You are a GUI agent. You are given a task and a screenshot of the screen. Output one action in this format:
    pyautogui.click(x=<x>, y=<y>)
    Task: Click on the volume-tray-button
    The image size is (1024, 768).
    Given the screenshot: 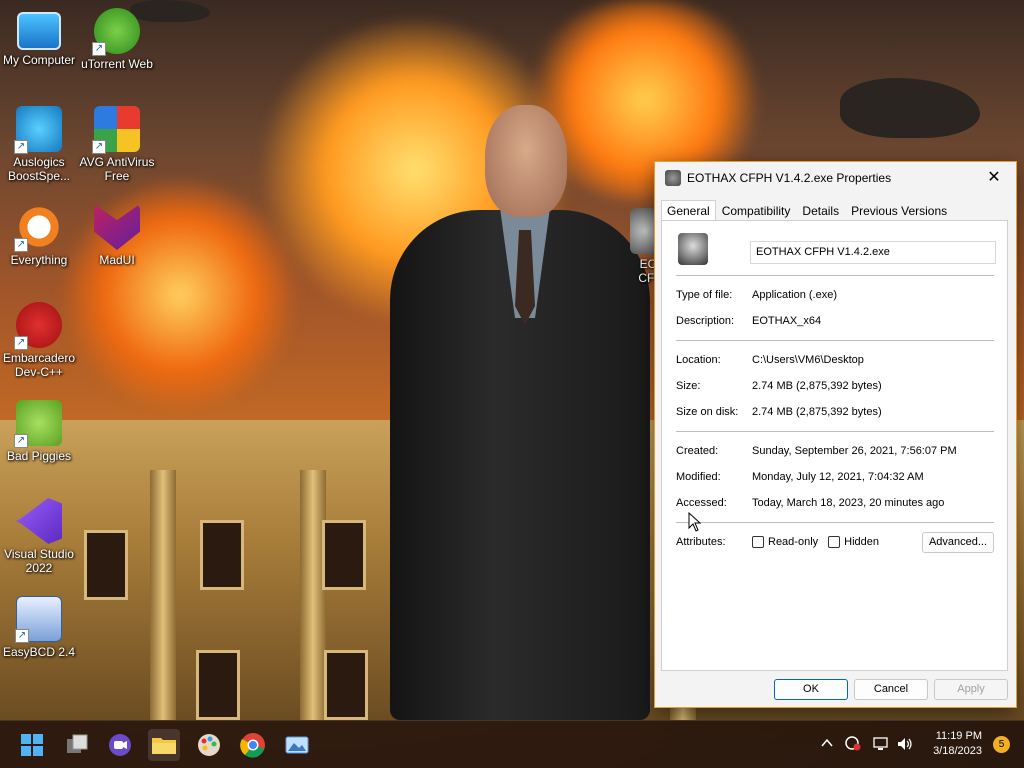 What is the action you would take?
    pyautogui.click(x=905, y=745)
    